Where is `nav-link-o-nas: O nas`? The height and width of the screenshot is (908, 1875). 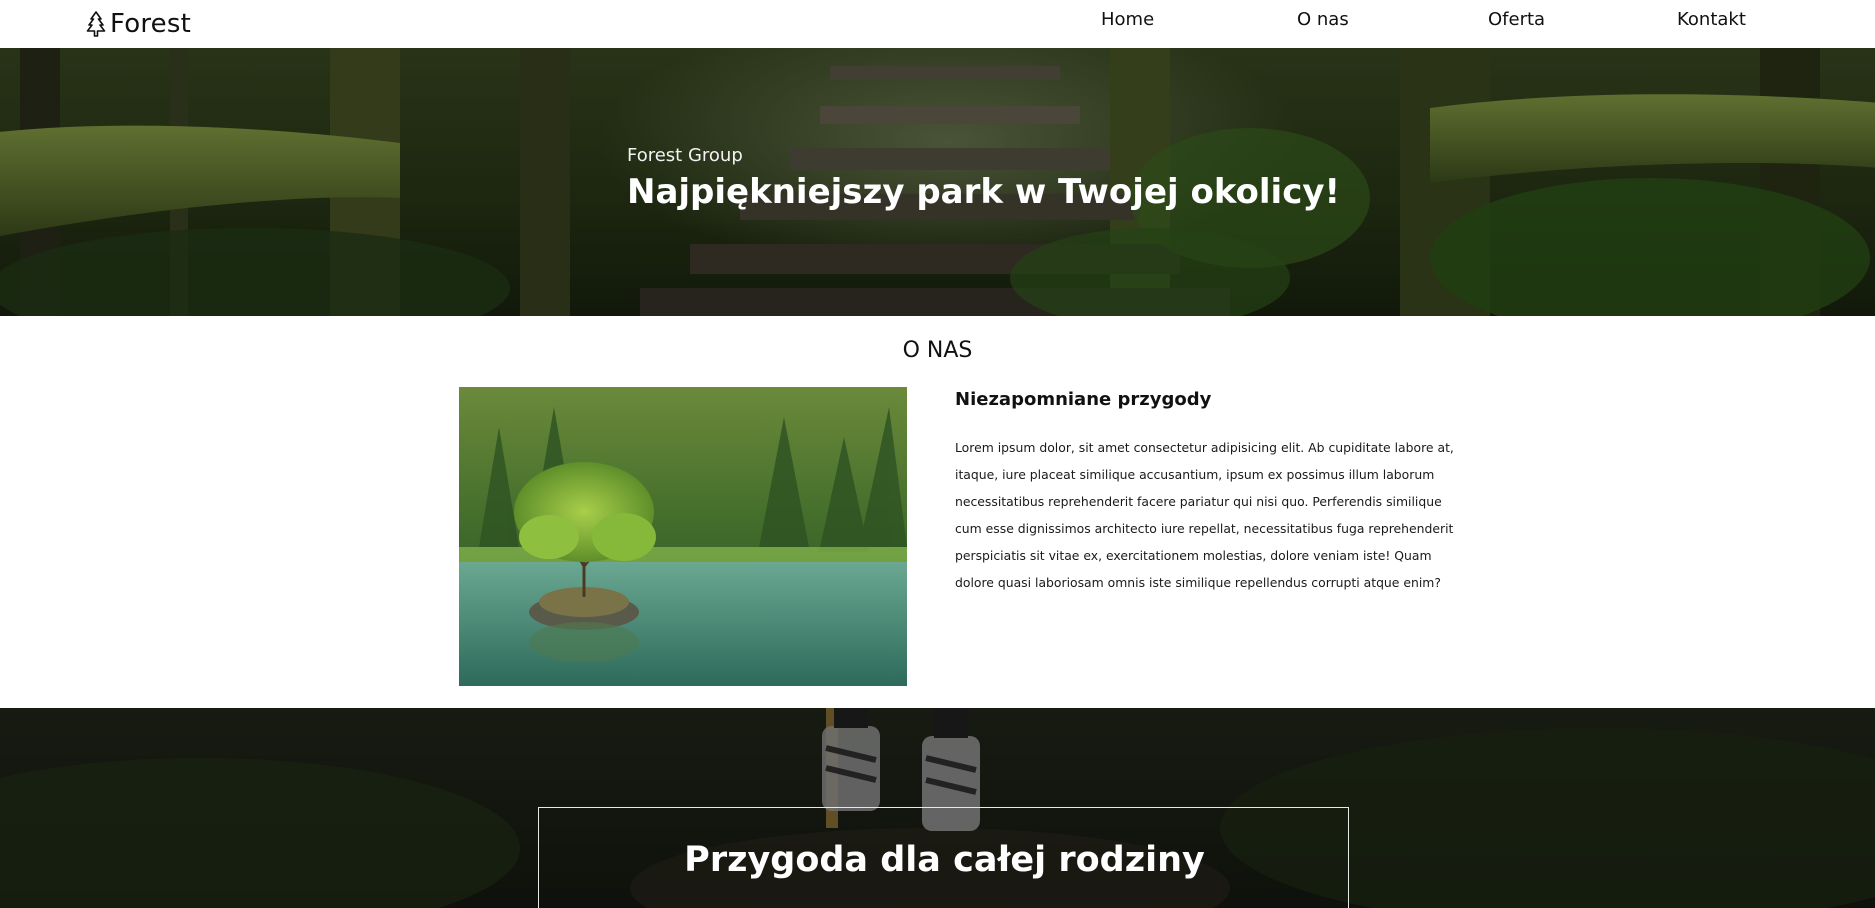 nav-link-o-nas: O nas is located at coordinates (1323, 19).